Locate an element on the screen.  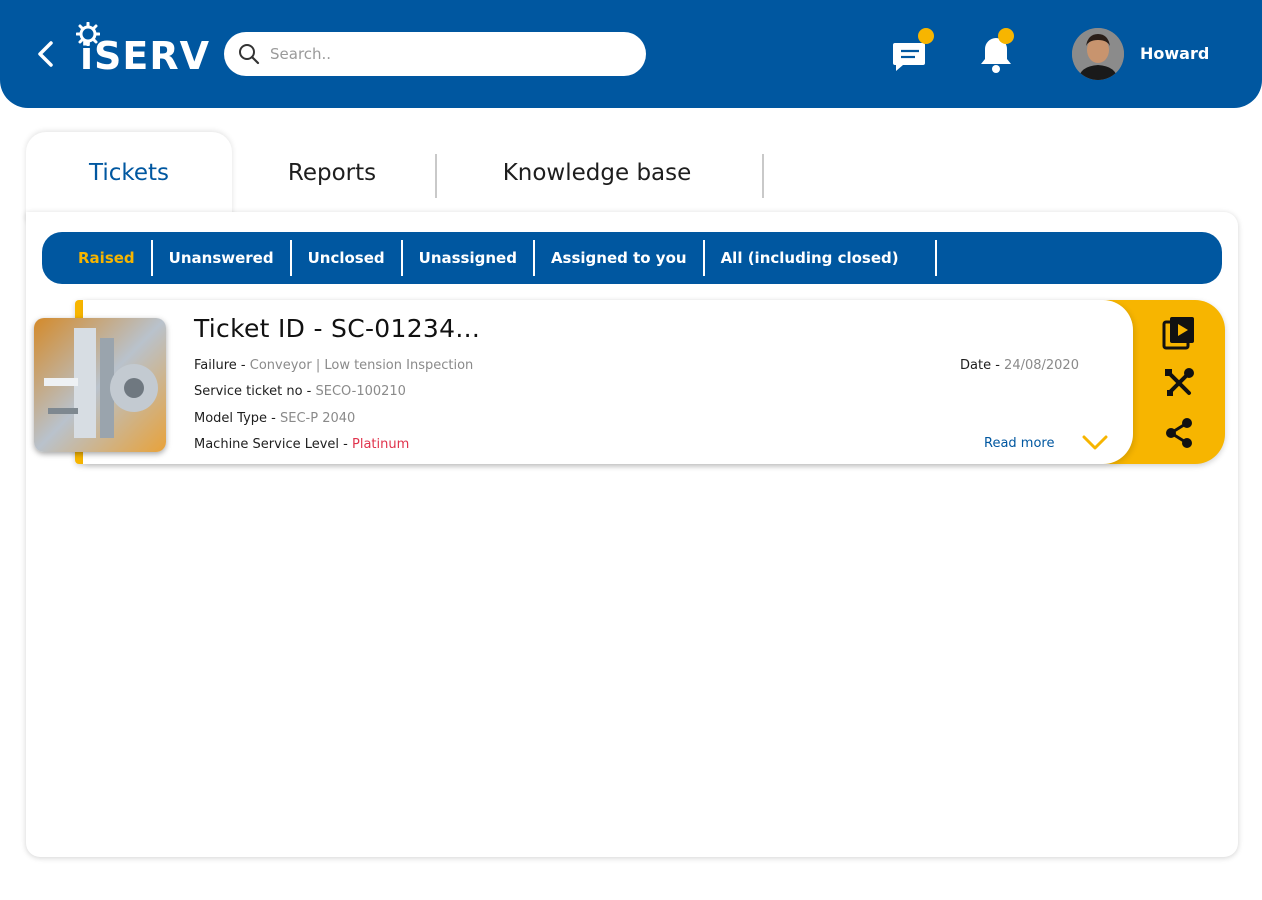
chevron-left-icon is located at coordinates (45, 54).